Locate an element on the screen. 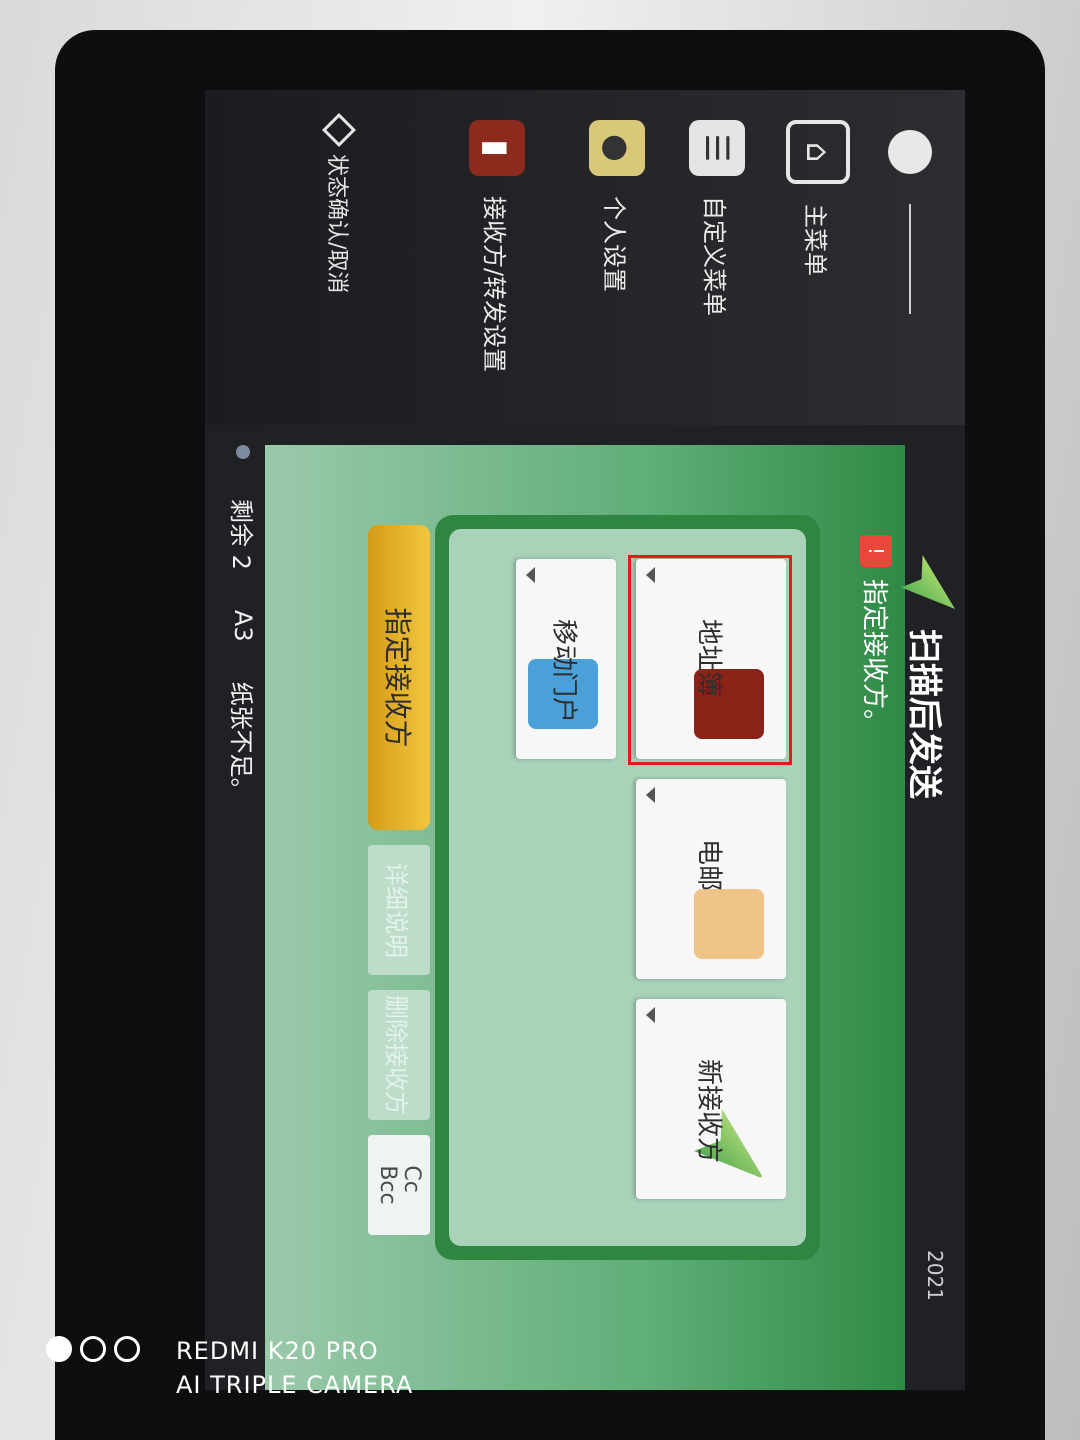 The width and height of the screenshot is (1080, 1440). cc-bcc-button: Cc Bcc is located at coordinates (399, 1185).